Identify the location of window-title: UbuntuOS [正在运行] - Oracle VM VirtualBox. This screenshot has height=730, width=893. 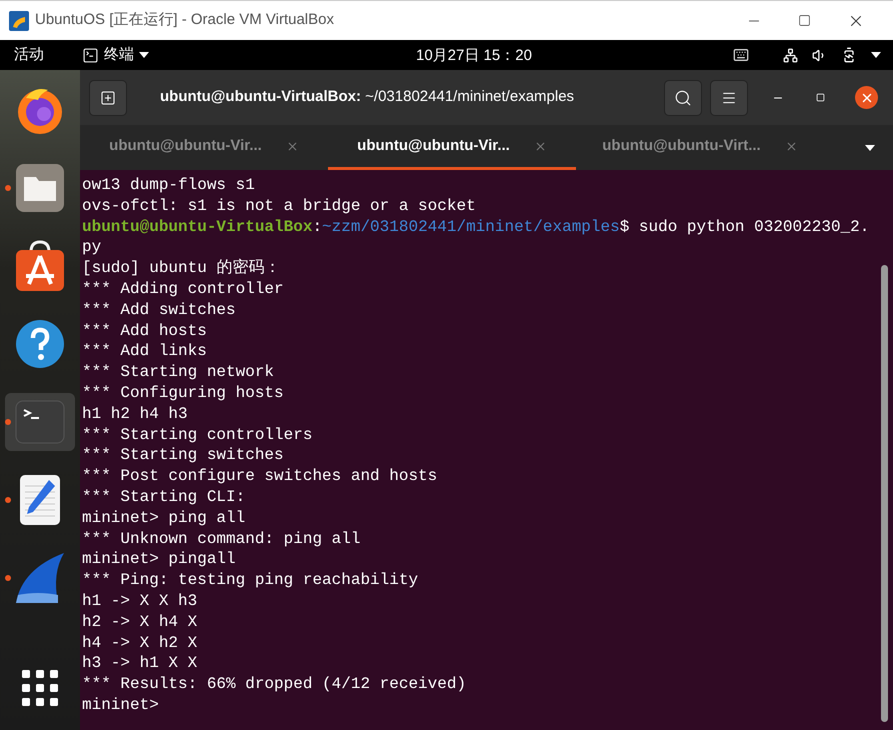
(184, 20).